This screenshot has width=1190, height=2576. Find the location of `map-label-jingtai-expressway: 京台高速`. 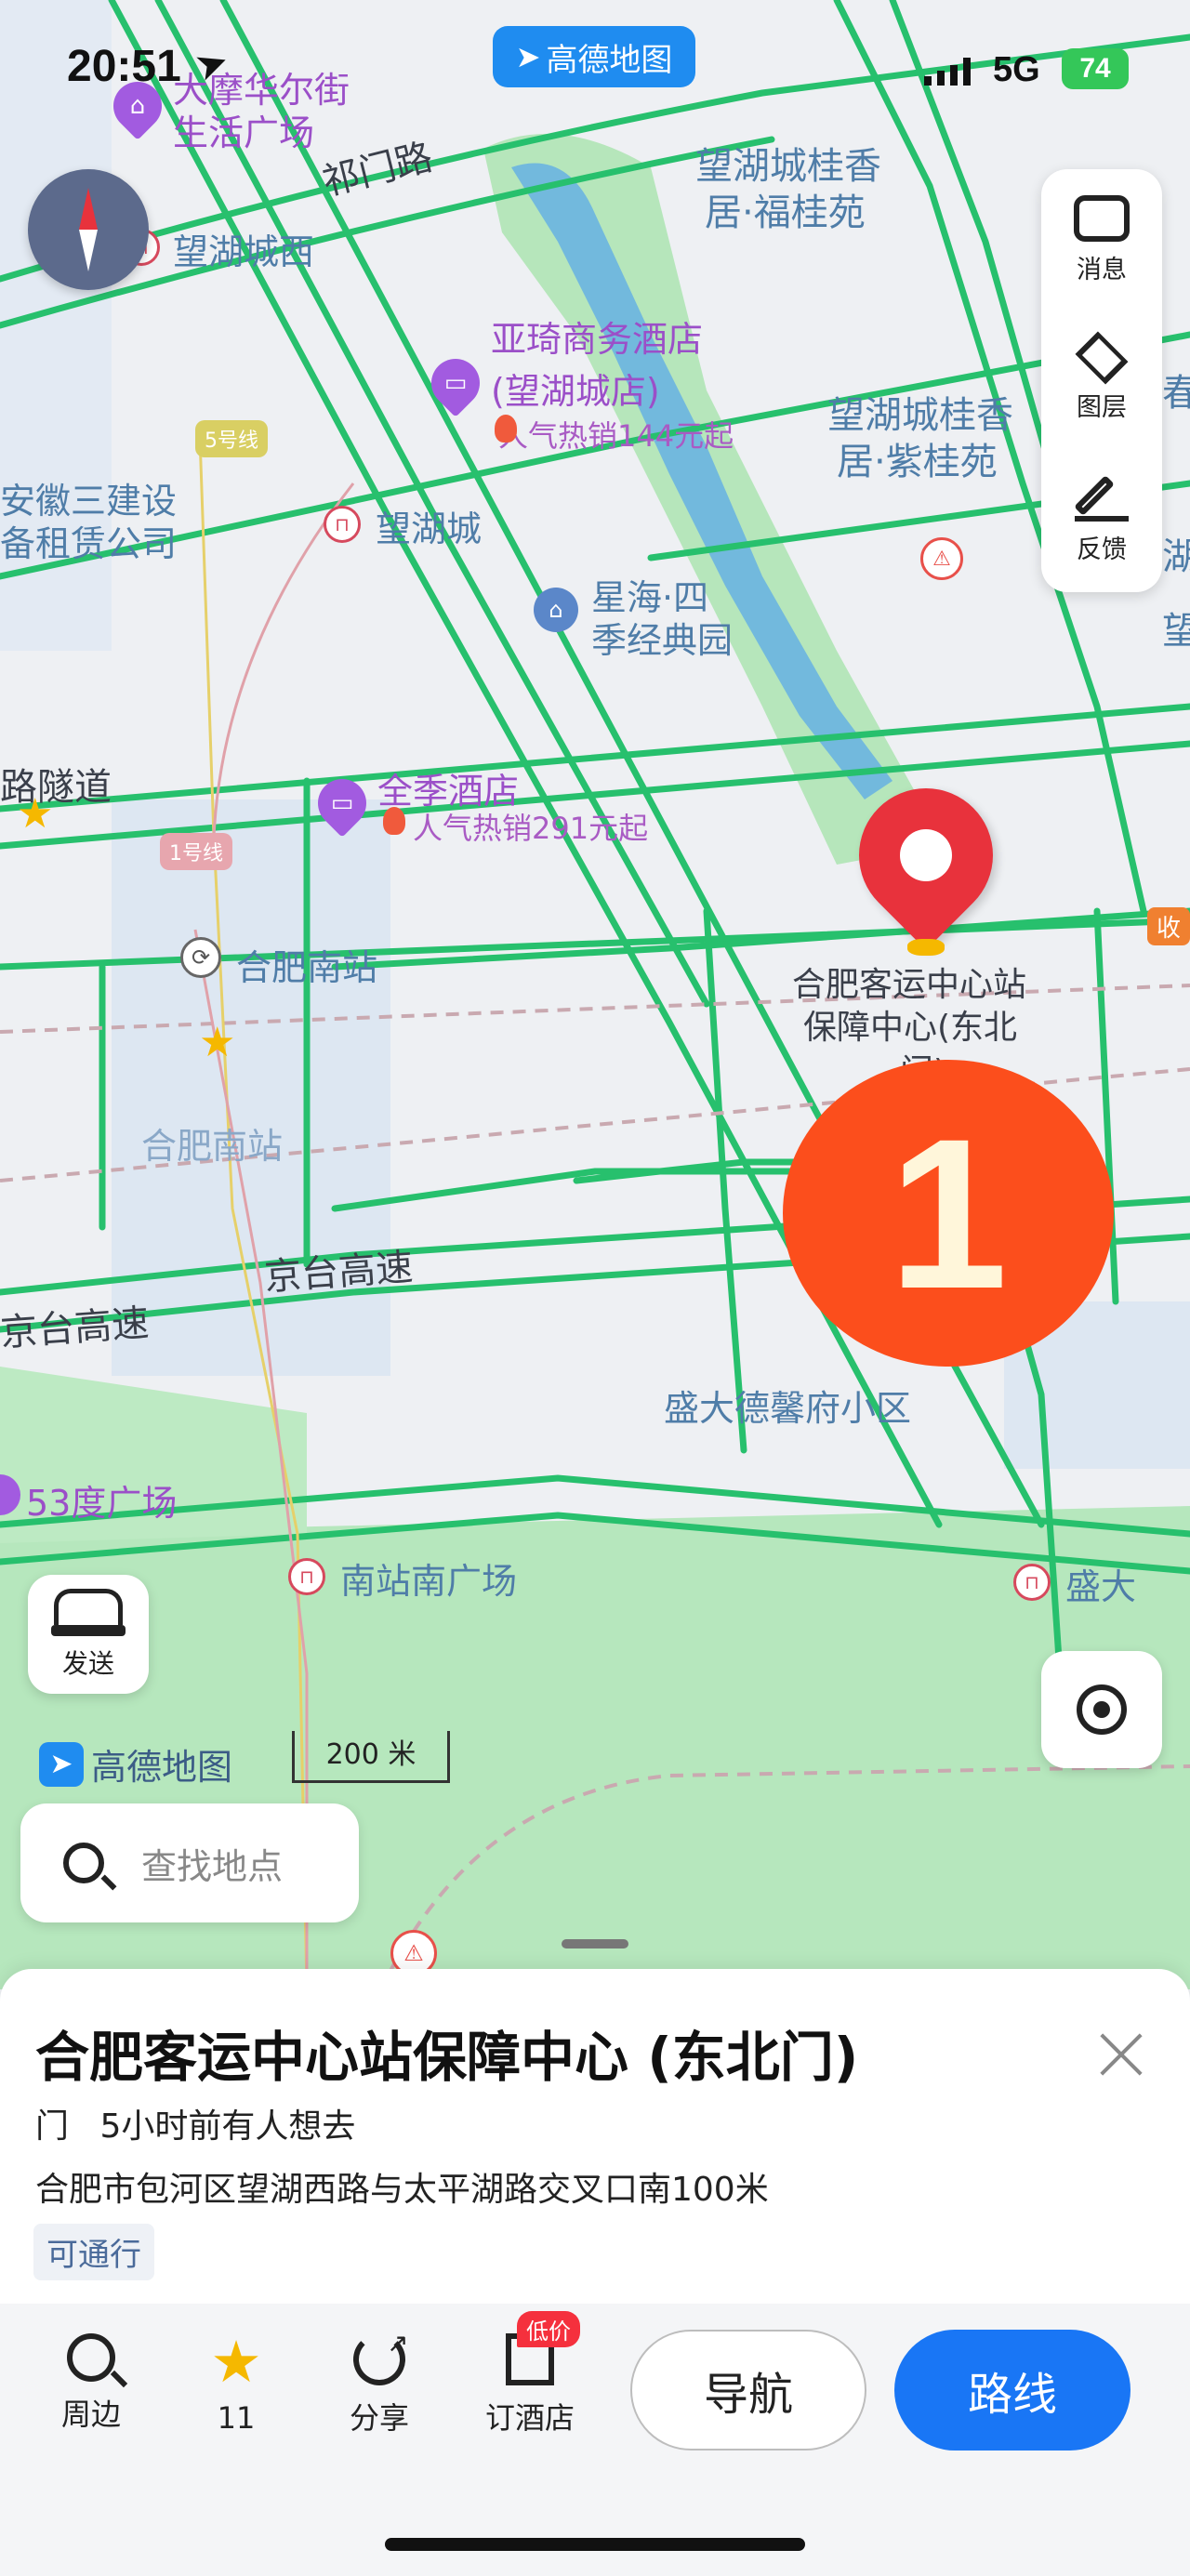

map-label-jingtai-expressway: 京台高速 is located at coordinates (338, 1273).